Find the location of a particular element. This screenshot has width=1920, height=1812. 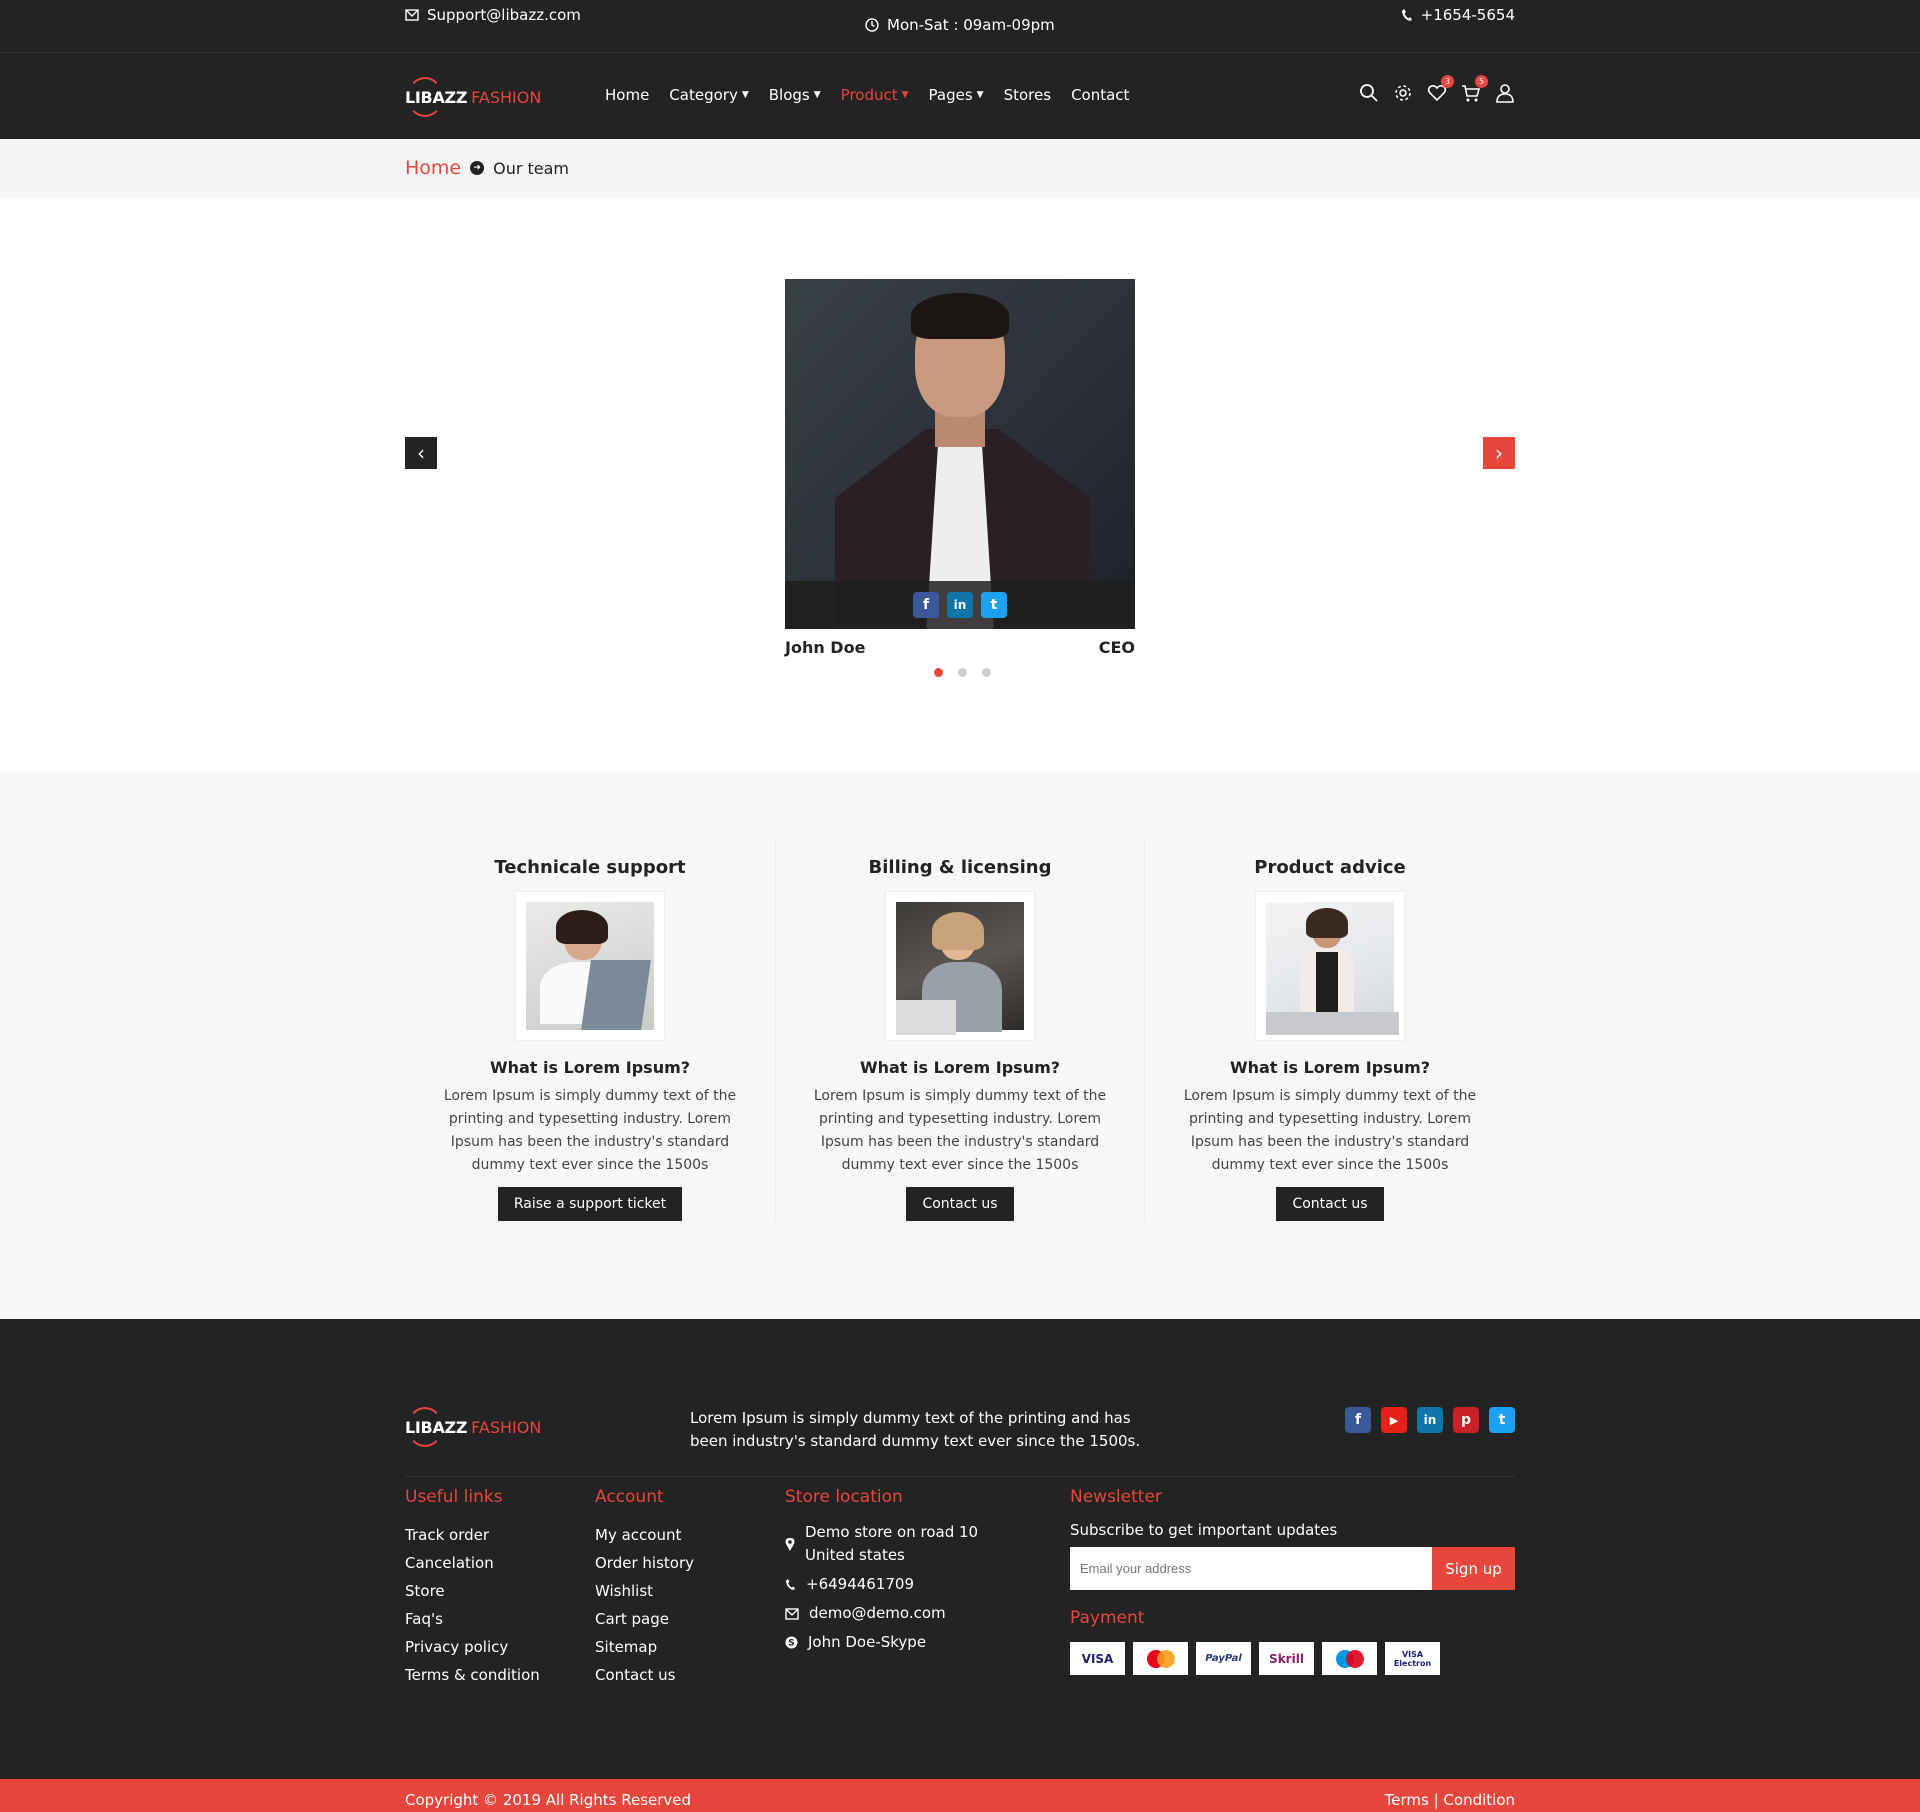

nav-item-contact: Contact is located at coordinates (1100, 95).